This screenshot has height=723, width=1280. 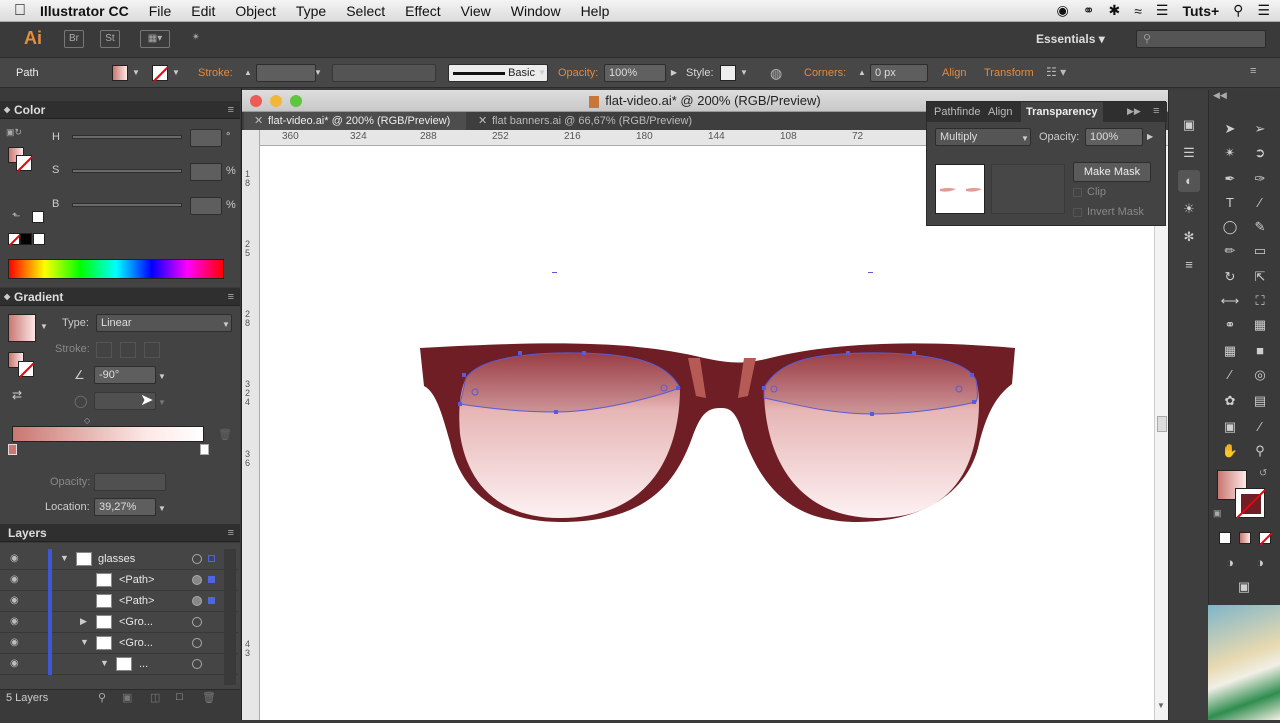 I want to click on brushes-panel-icon: ≡, so click(x=1189, y=265).